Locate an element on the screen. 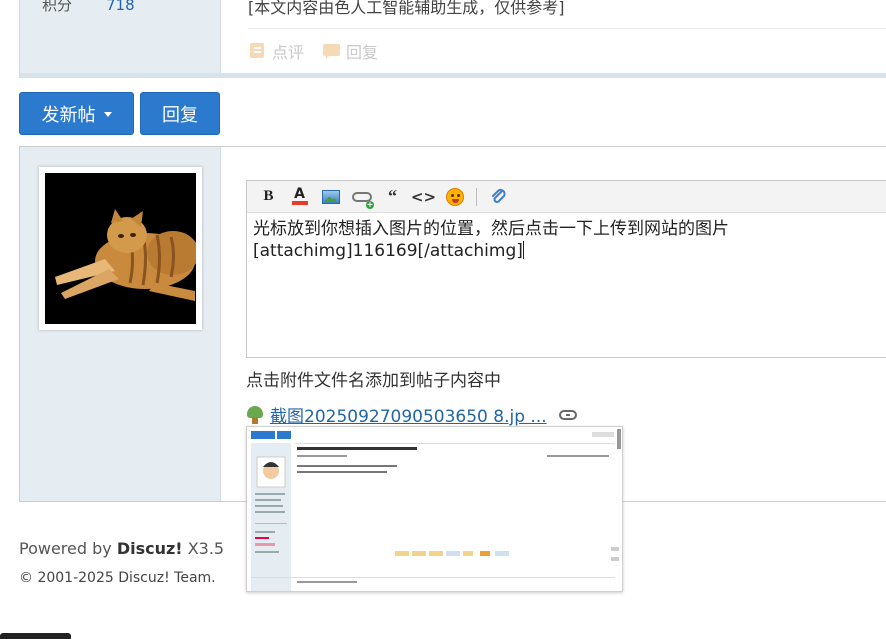  previous-post-content: [本文内容由色人工智能辅助生成，仅供参考] is located at coordinates (406, 8).